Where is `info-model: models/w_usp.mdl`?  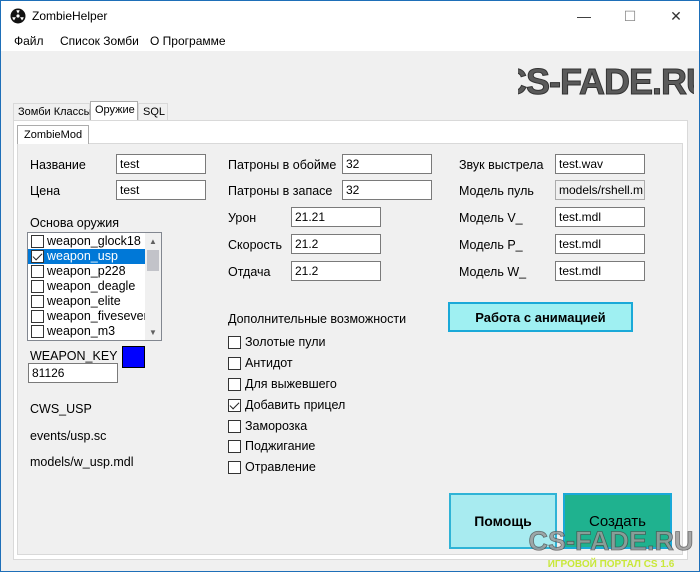
info-model: models/w_usp.mdl is located at coordinates (82, 462).